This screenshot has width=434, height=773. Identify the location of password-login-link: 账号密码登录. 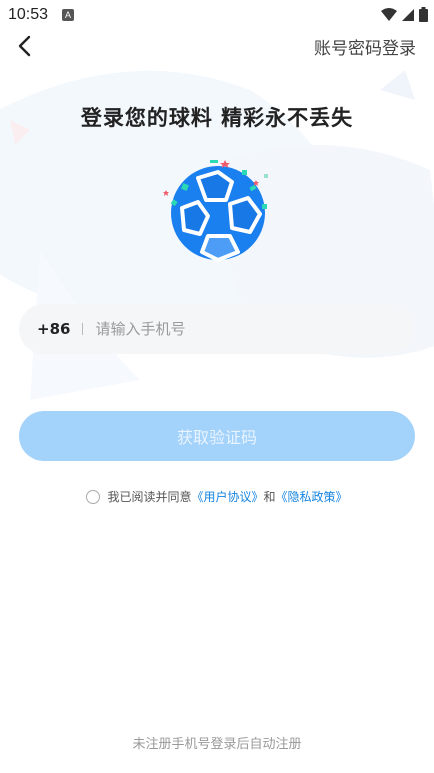
(365, 46).